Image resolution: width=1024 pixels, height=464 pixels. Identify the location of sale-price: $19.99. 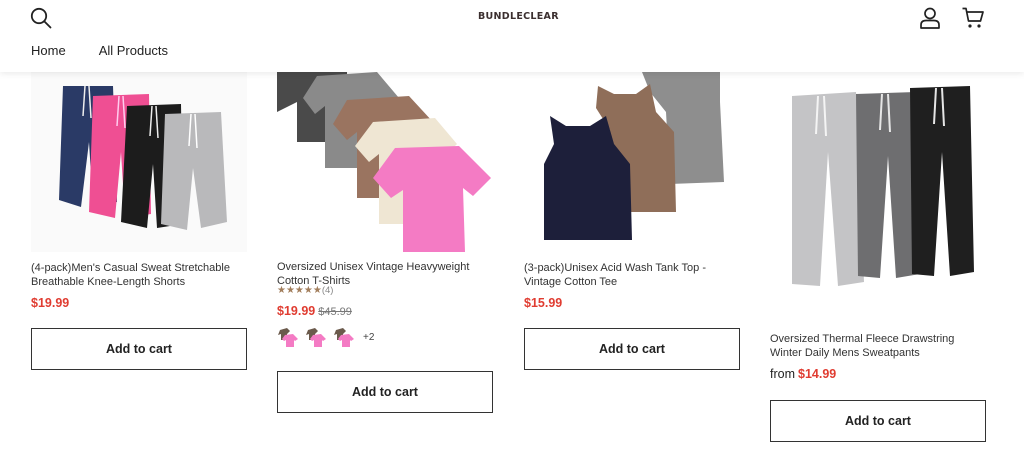
(296, 311).